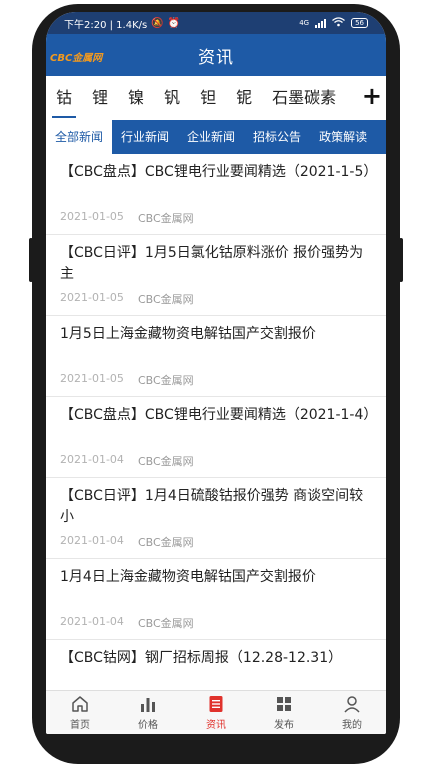 The width and height of the screenshot is (432, 768). Describe the element at coordinates (216, 356) in the screenshot. I see `news-item: 1月5日上海金藏物资电解钴国产交割报价 2021-01-05 CBC金属网` at that location.